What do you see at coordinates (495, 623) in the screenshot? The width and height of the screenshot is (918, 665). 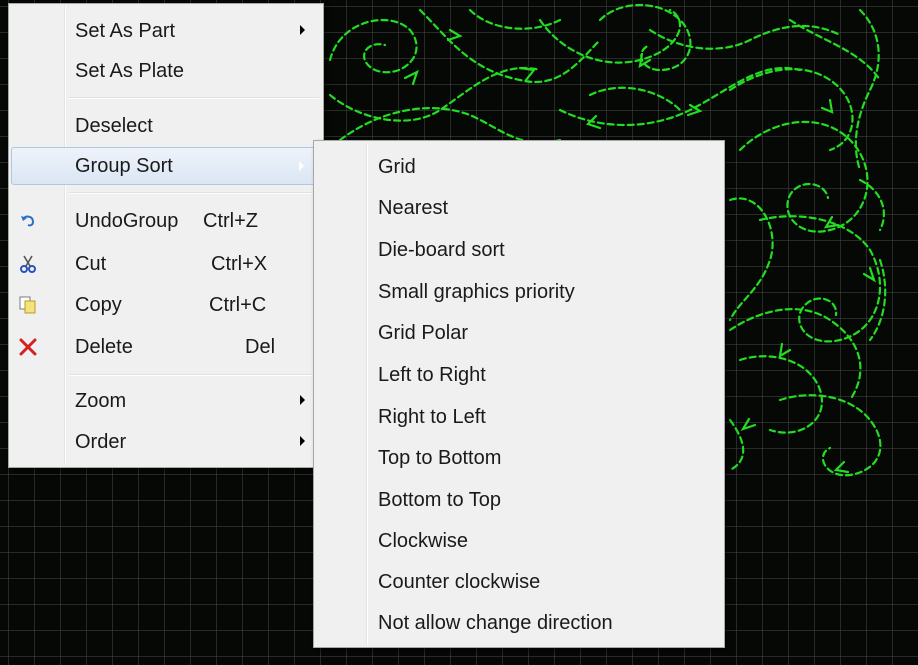 I see `submenu-item-label: Not allow change direction` at bounding box center [495, 623].